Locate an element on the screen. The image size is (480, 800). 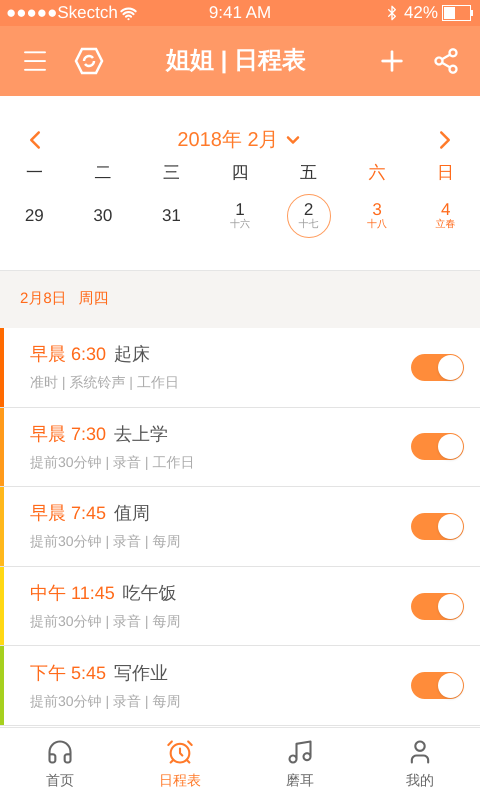
alarm-title: 去上学 is located at coordinates (141, 434).